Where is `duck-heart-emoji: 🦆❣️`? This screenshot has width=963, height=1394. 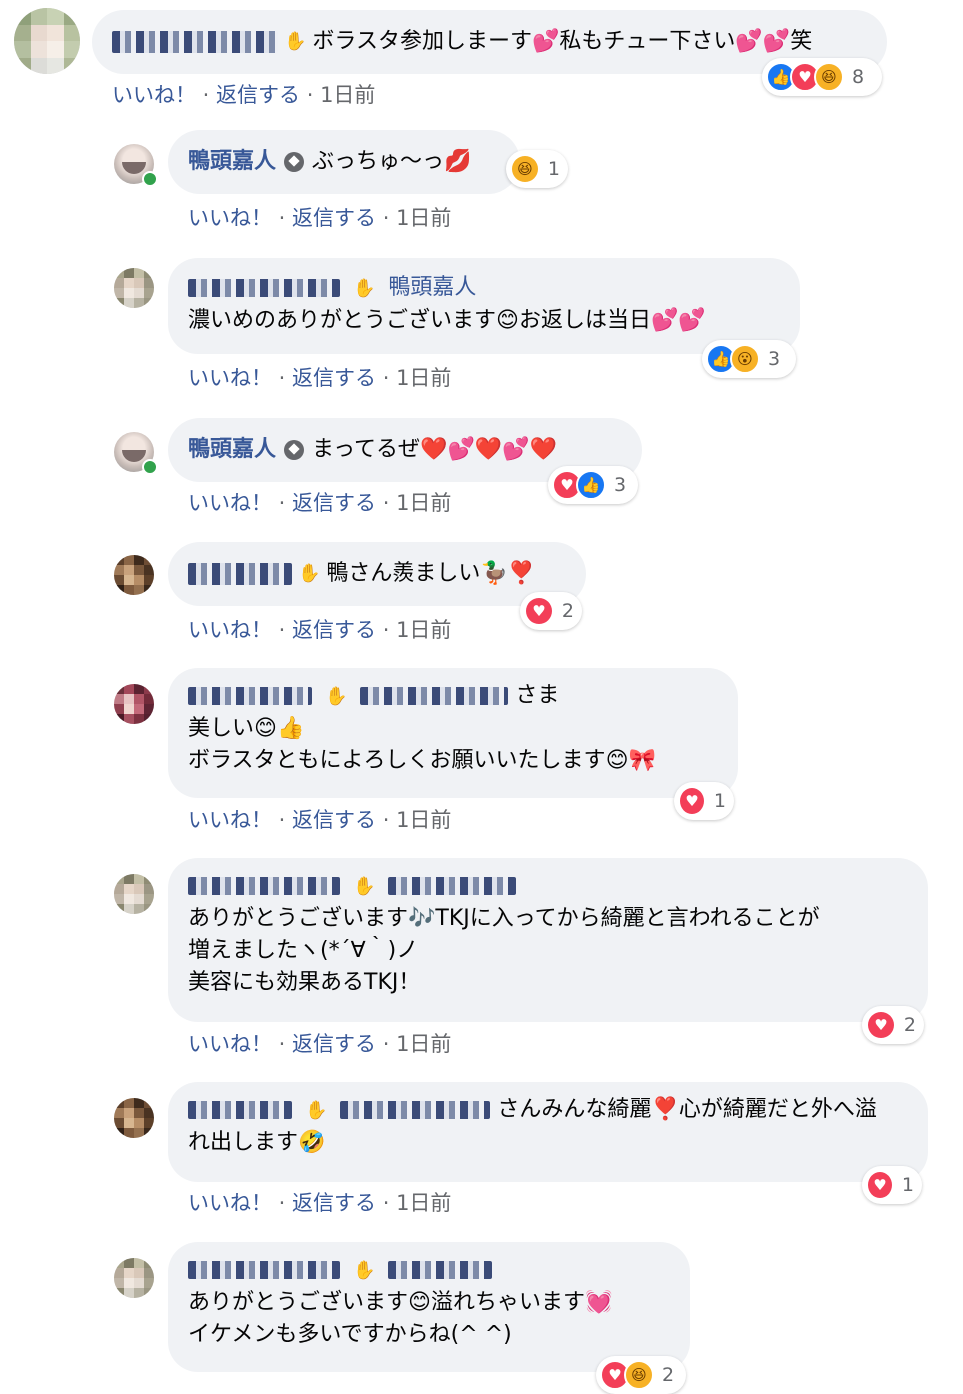 duck-heart-emoji: 🦆❣️ is located at coordinates (508, 573).